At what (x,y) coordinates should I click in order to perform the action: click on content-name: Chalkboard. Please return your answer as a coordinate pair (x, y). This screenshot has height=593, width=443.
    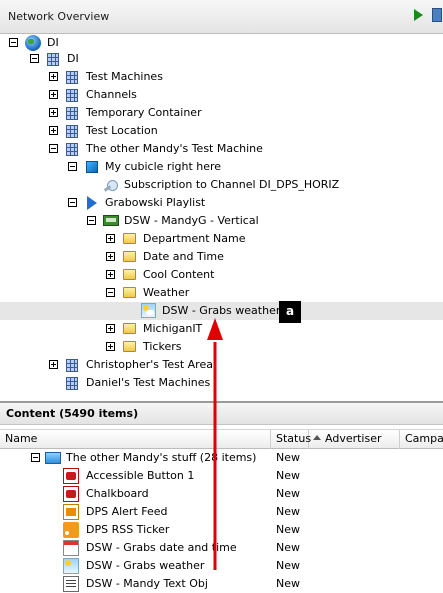
    Looking at the image, I should click on (117, 493).